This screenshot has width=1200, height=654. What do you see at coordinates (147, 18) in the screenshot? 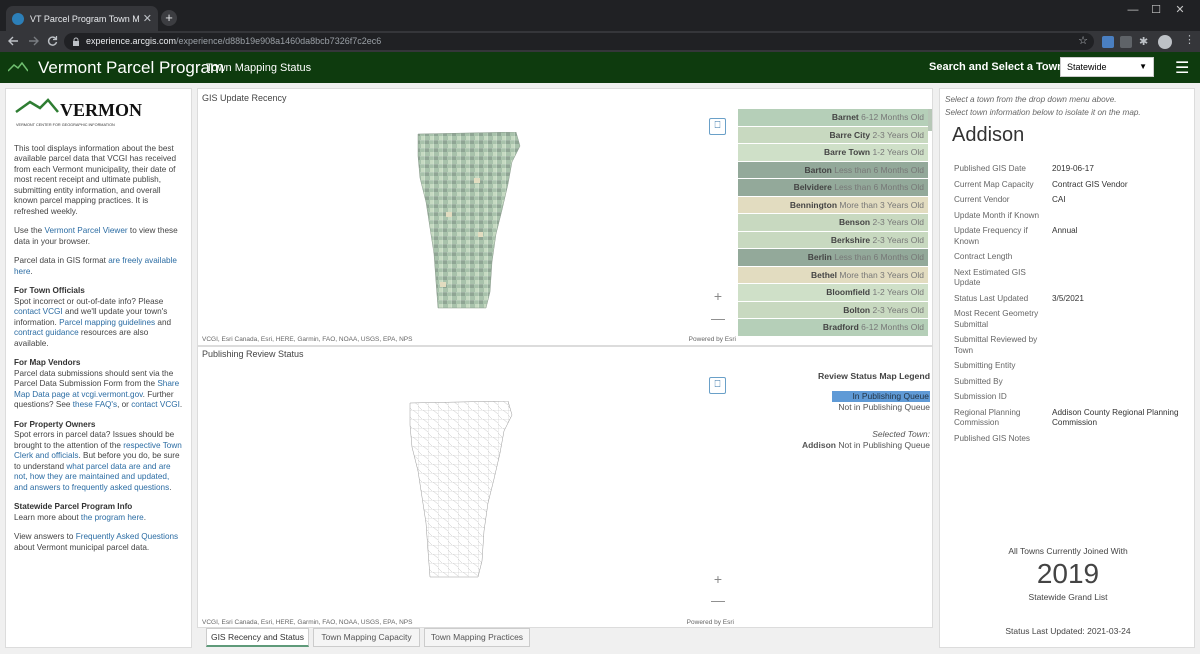
I see `tab-close-icon: ✕` at bounding box center [147, 18].